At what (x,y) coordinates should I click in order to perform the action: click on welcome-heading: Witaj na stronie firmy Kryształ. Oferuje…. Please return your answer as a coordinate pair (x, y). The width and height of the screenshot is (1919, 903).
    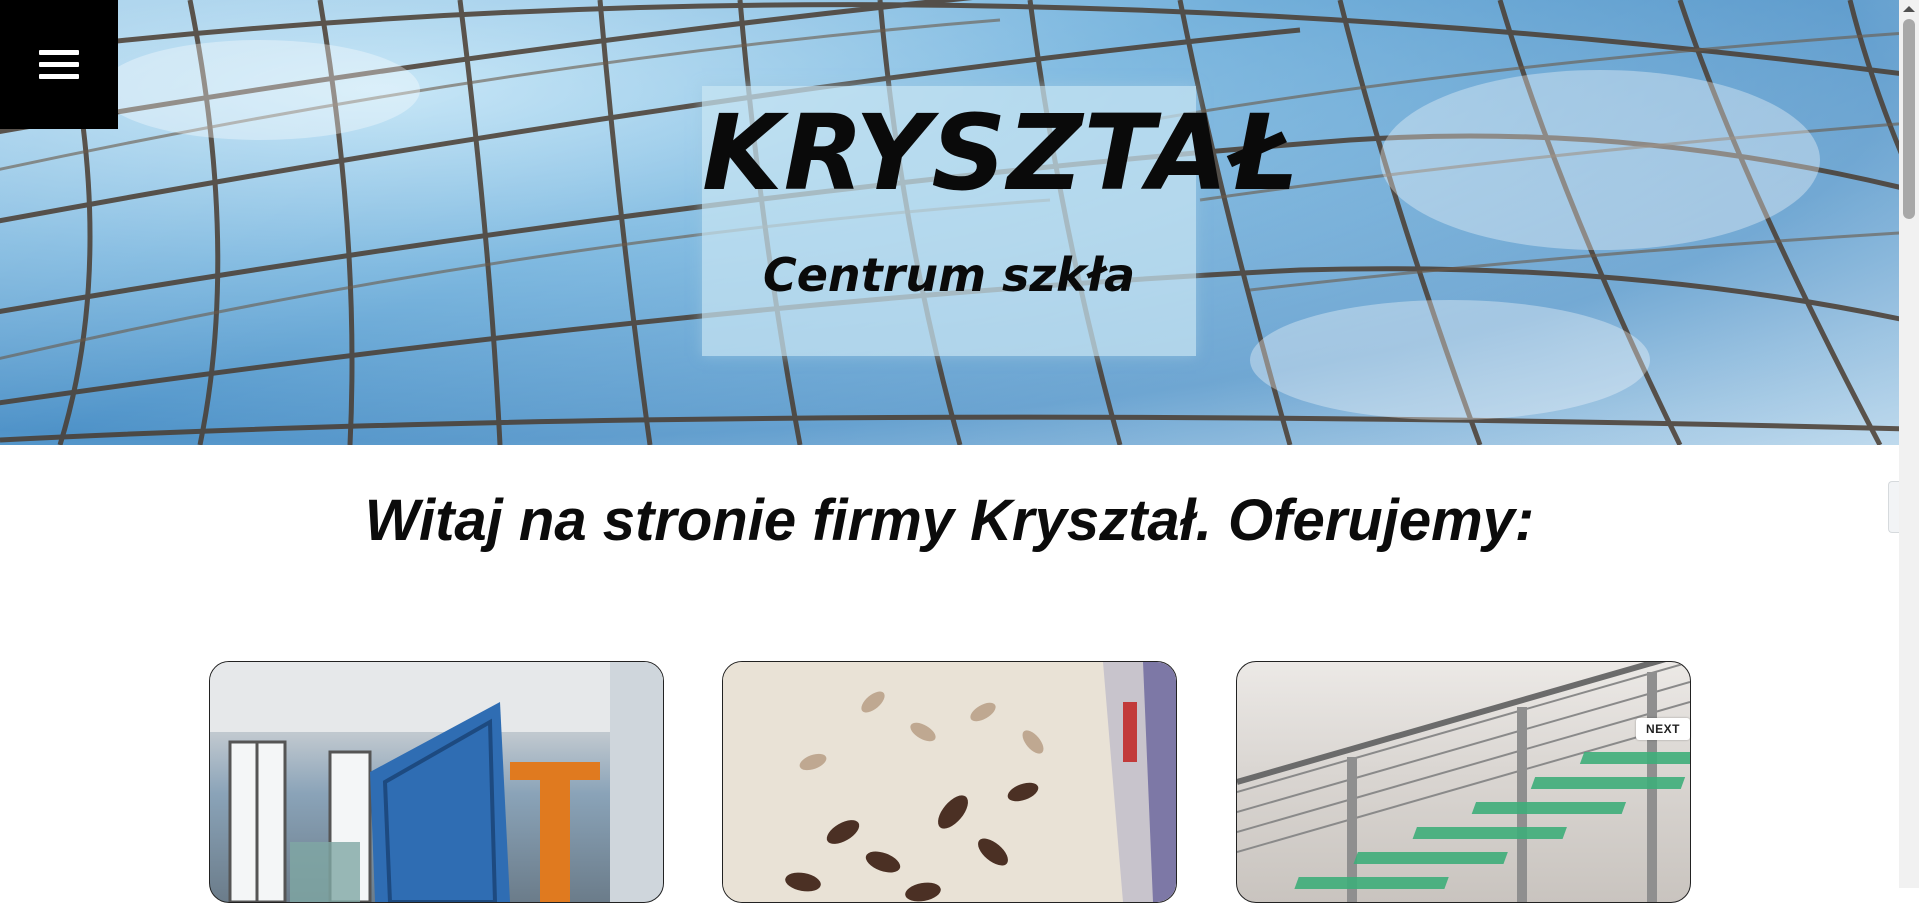
    Looking at the image, I should click on (949, 520).